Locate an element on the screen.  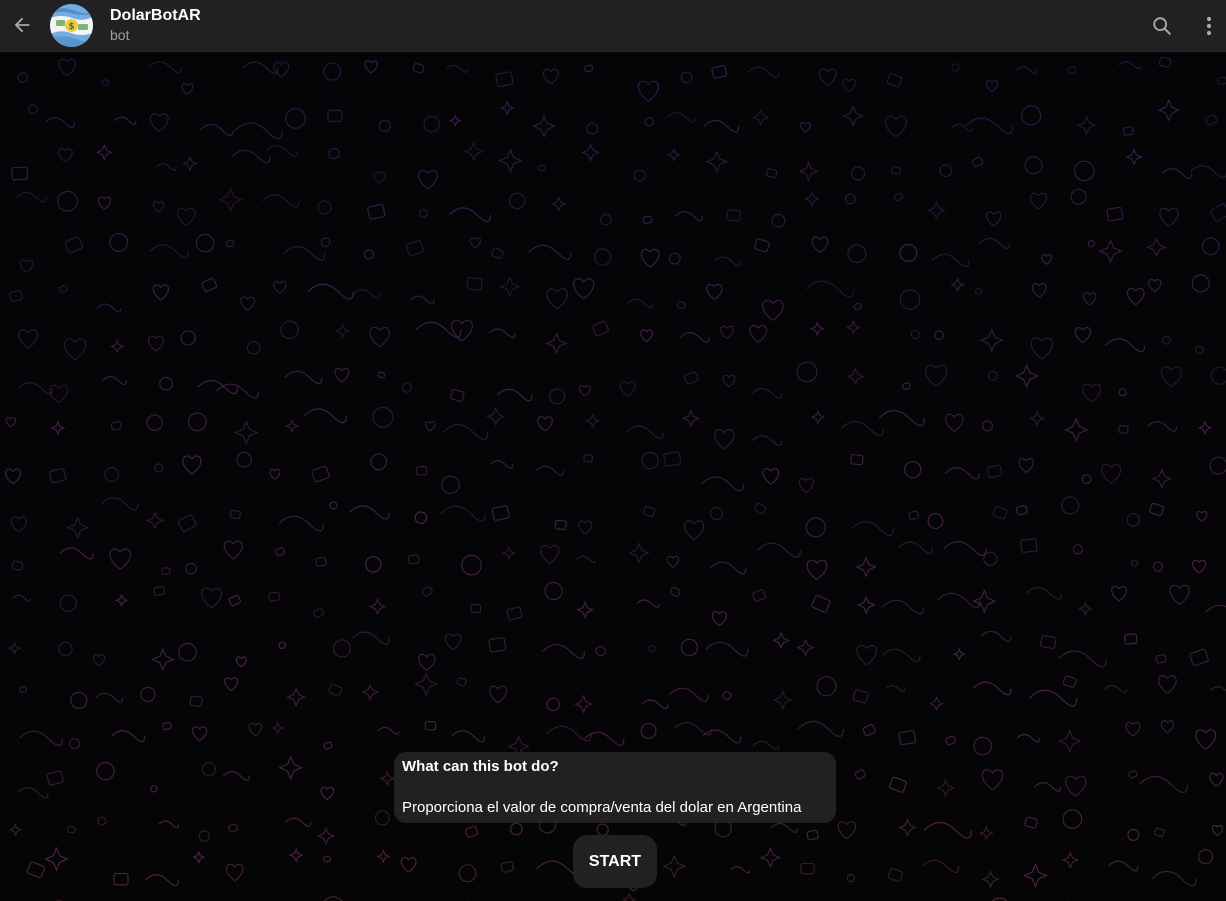
avatar: $ is located at coordinates (71, 25).